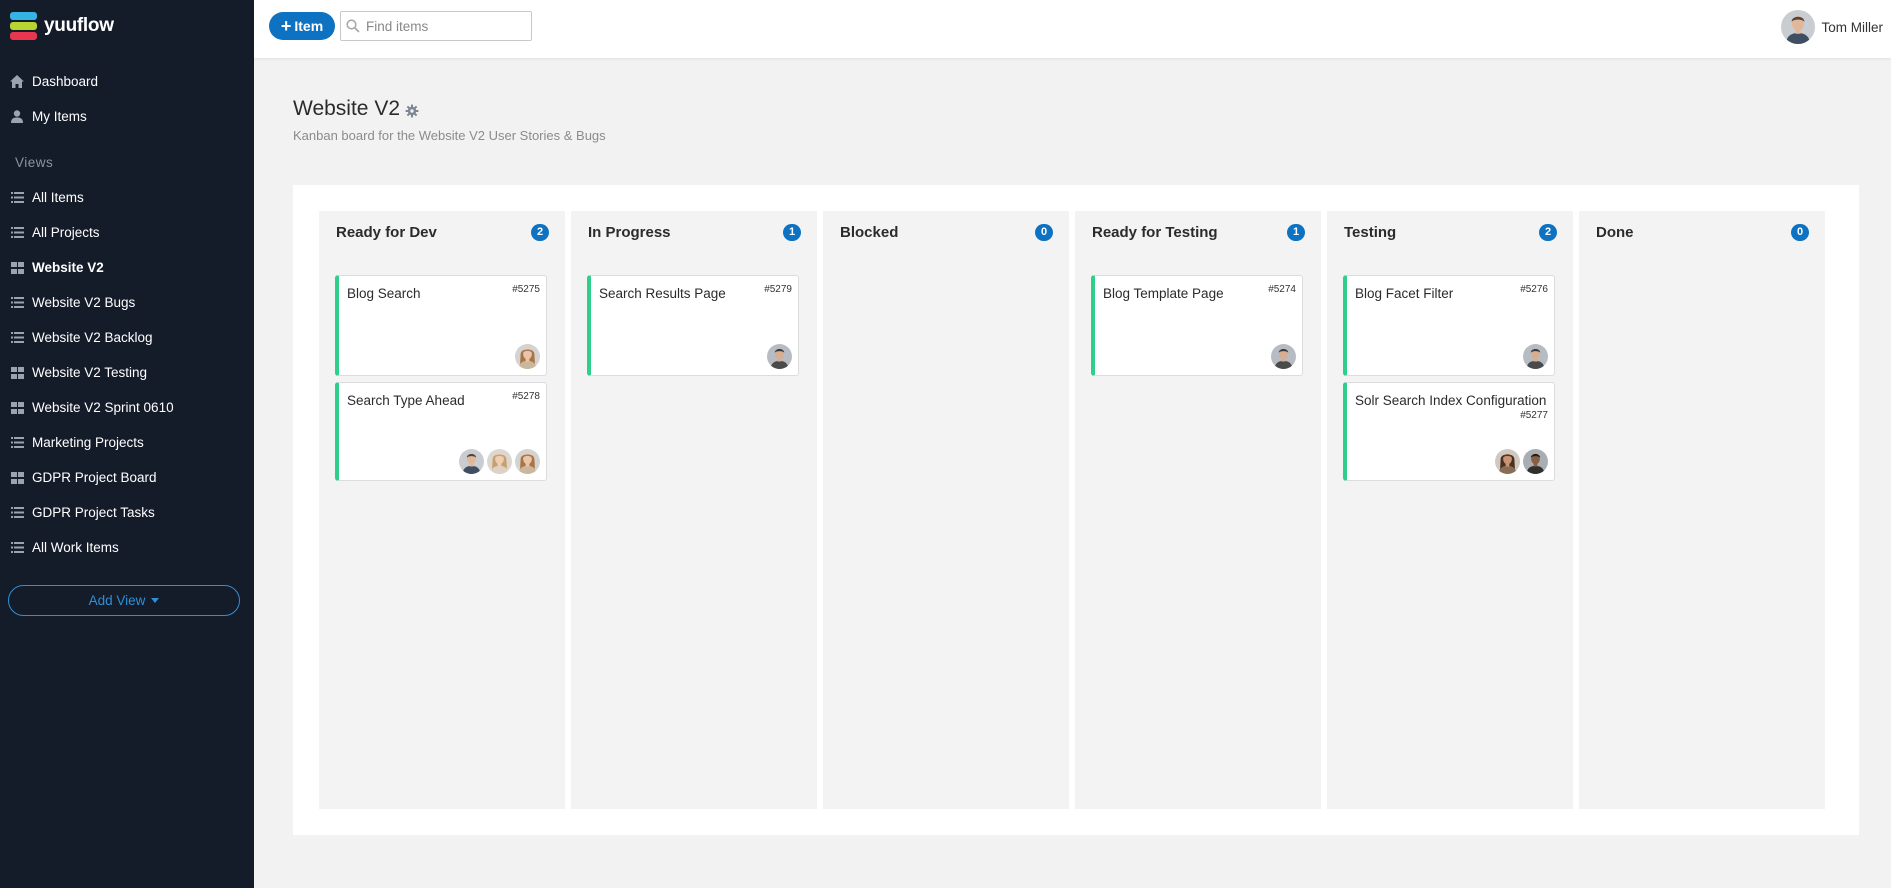  I want to click on sidebar-item-all-projects: All Projects, so click(127, 232).